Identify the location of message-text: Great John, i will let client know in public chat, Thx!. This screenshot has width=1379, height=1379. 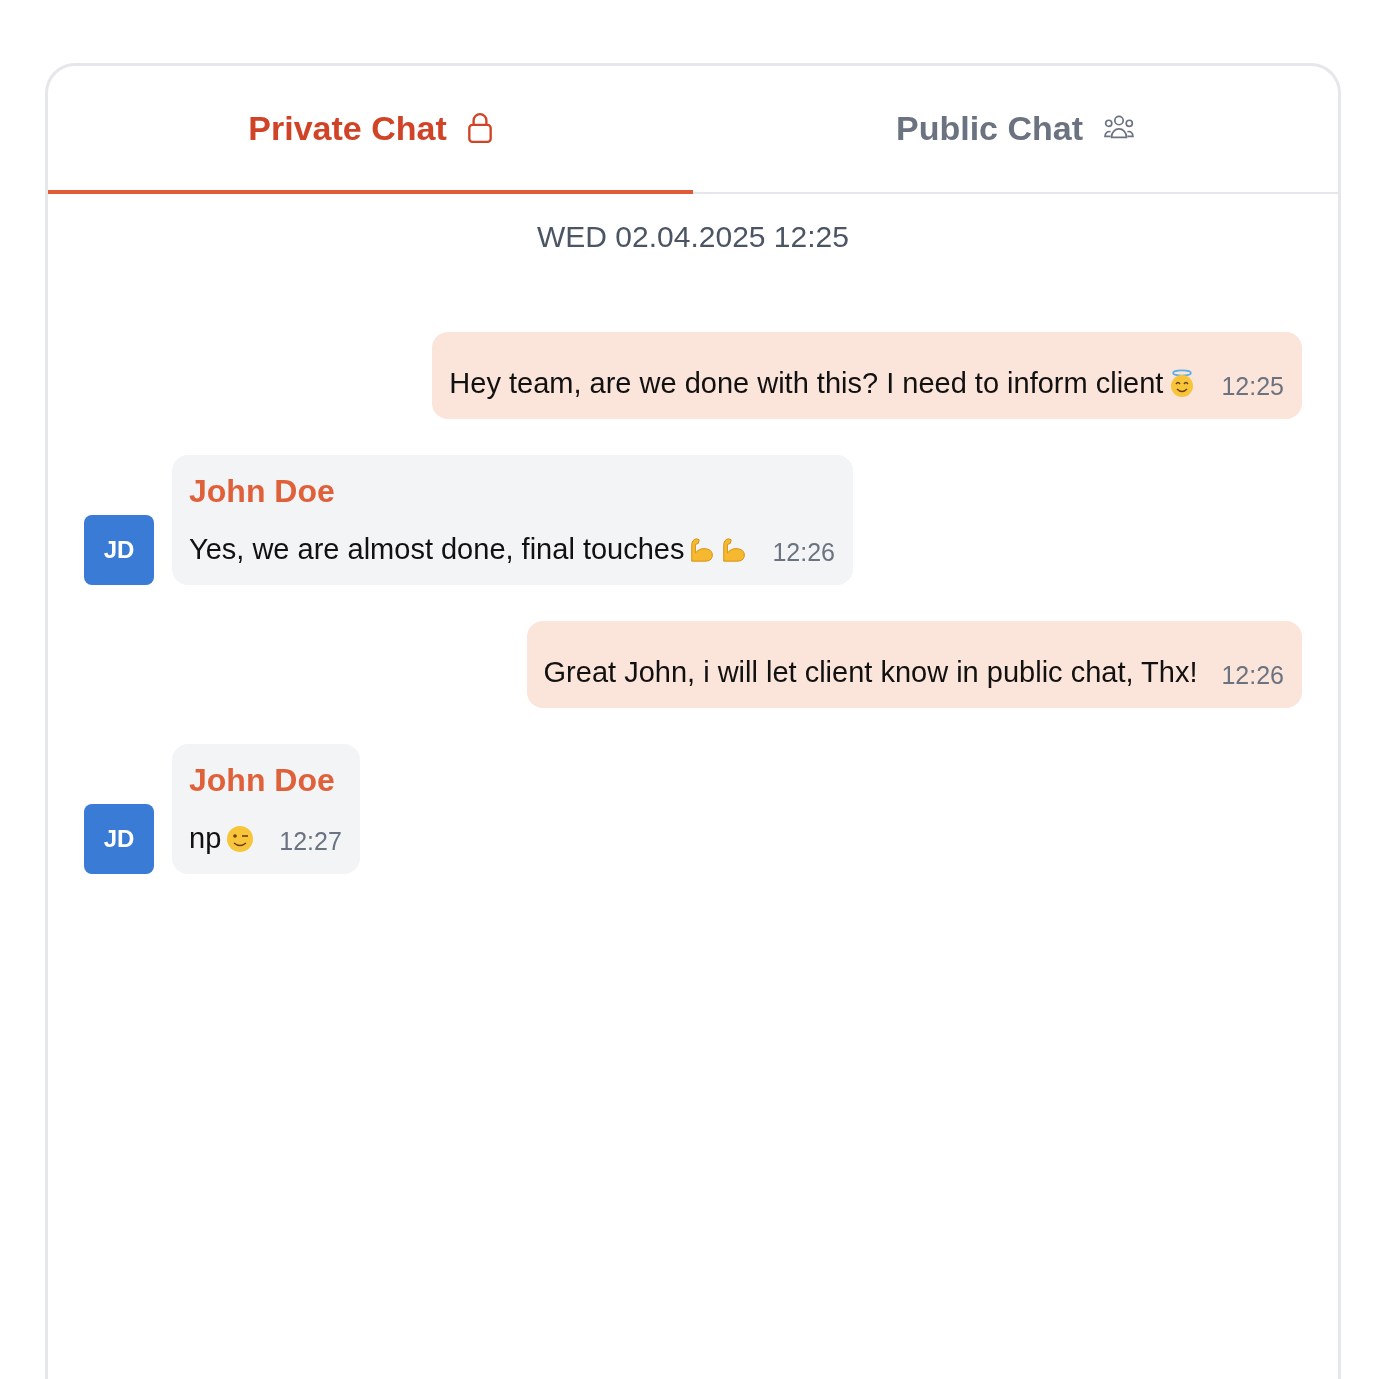
(870, 672).